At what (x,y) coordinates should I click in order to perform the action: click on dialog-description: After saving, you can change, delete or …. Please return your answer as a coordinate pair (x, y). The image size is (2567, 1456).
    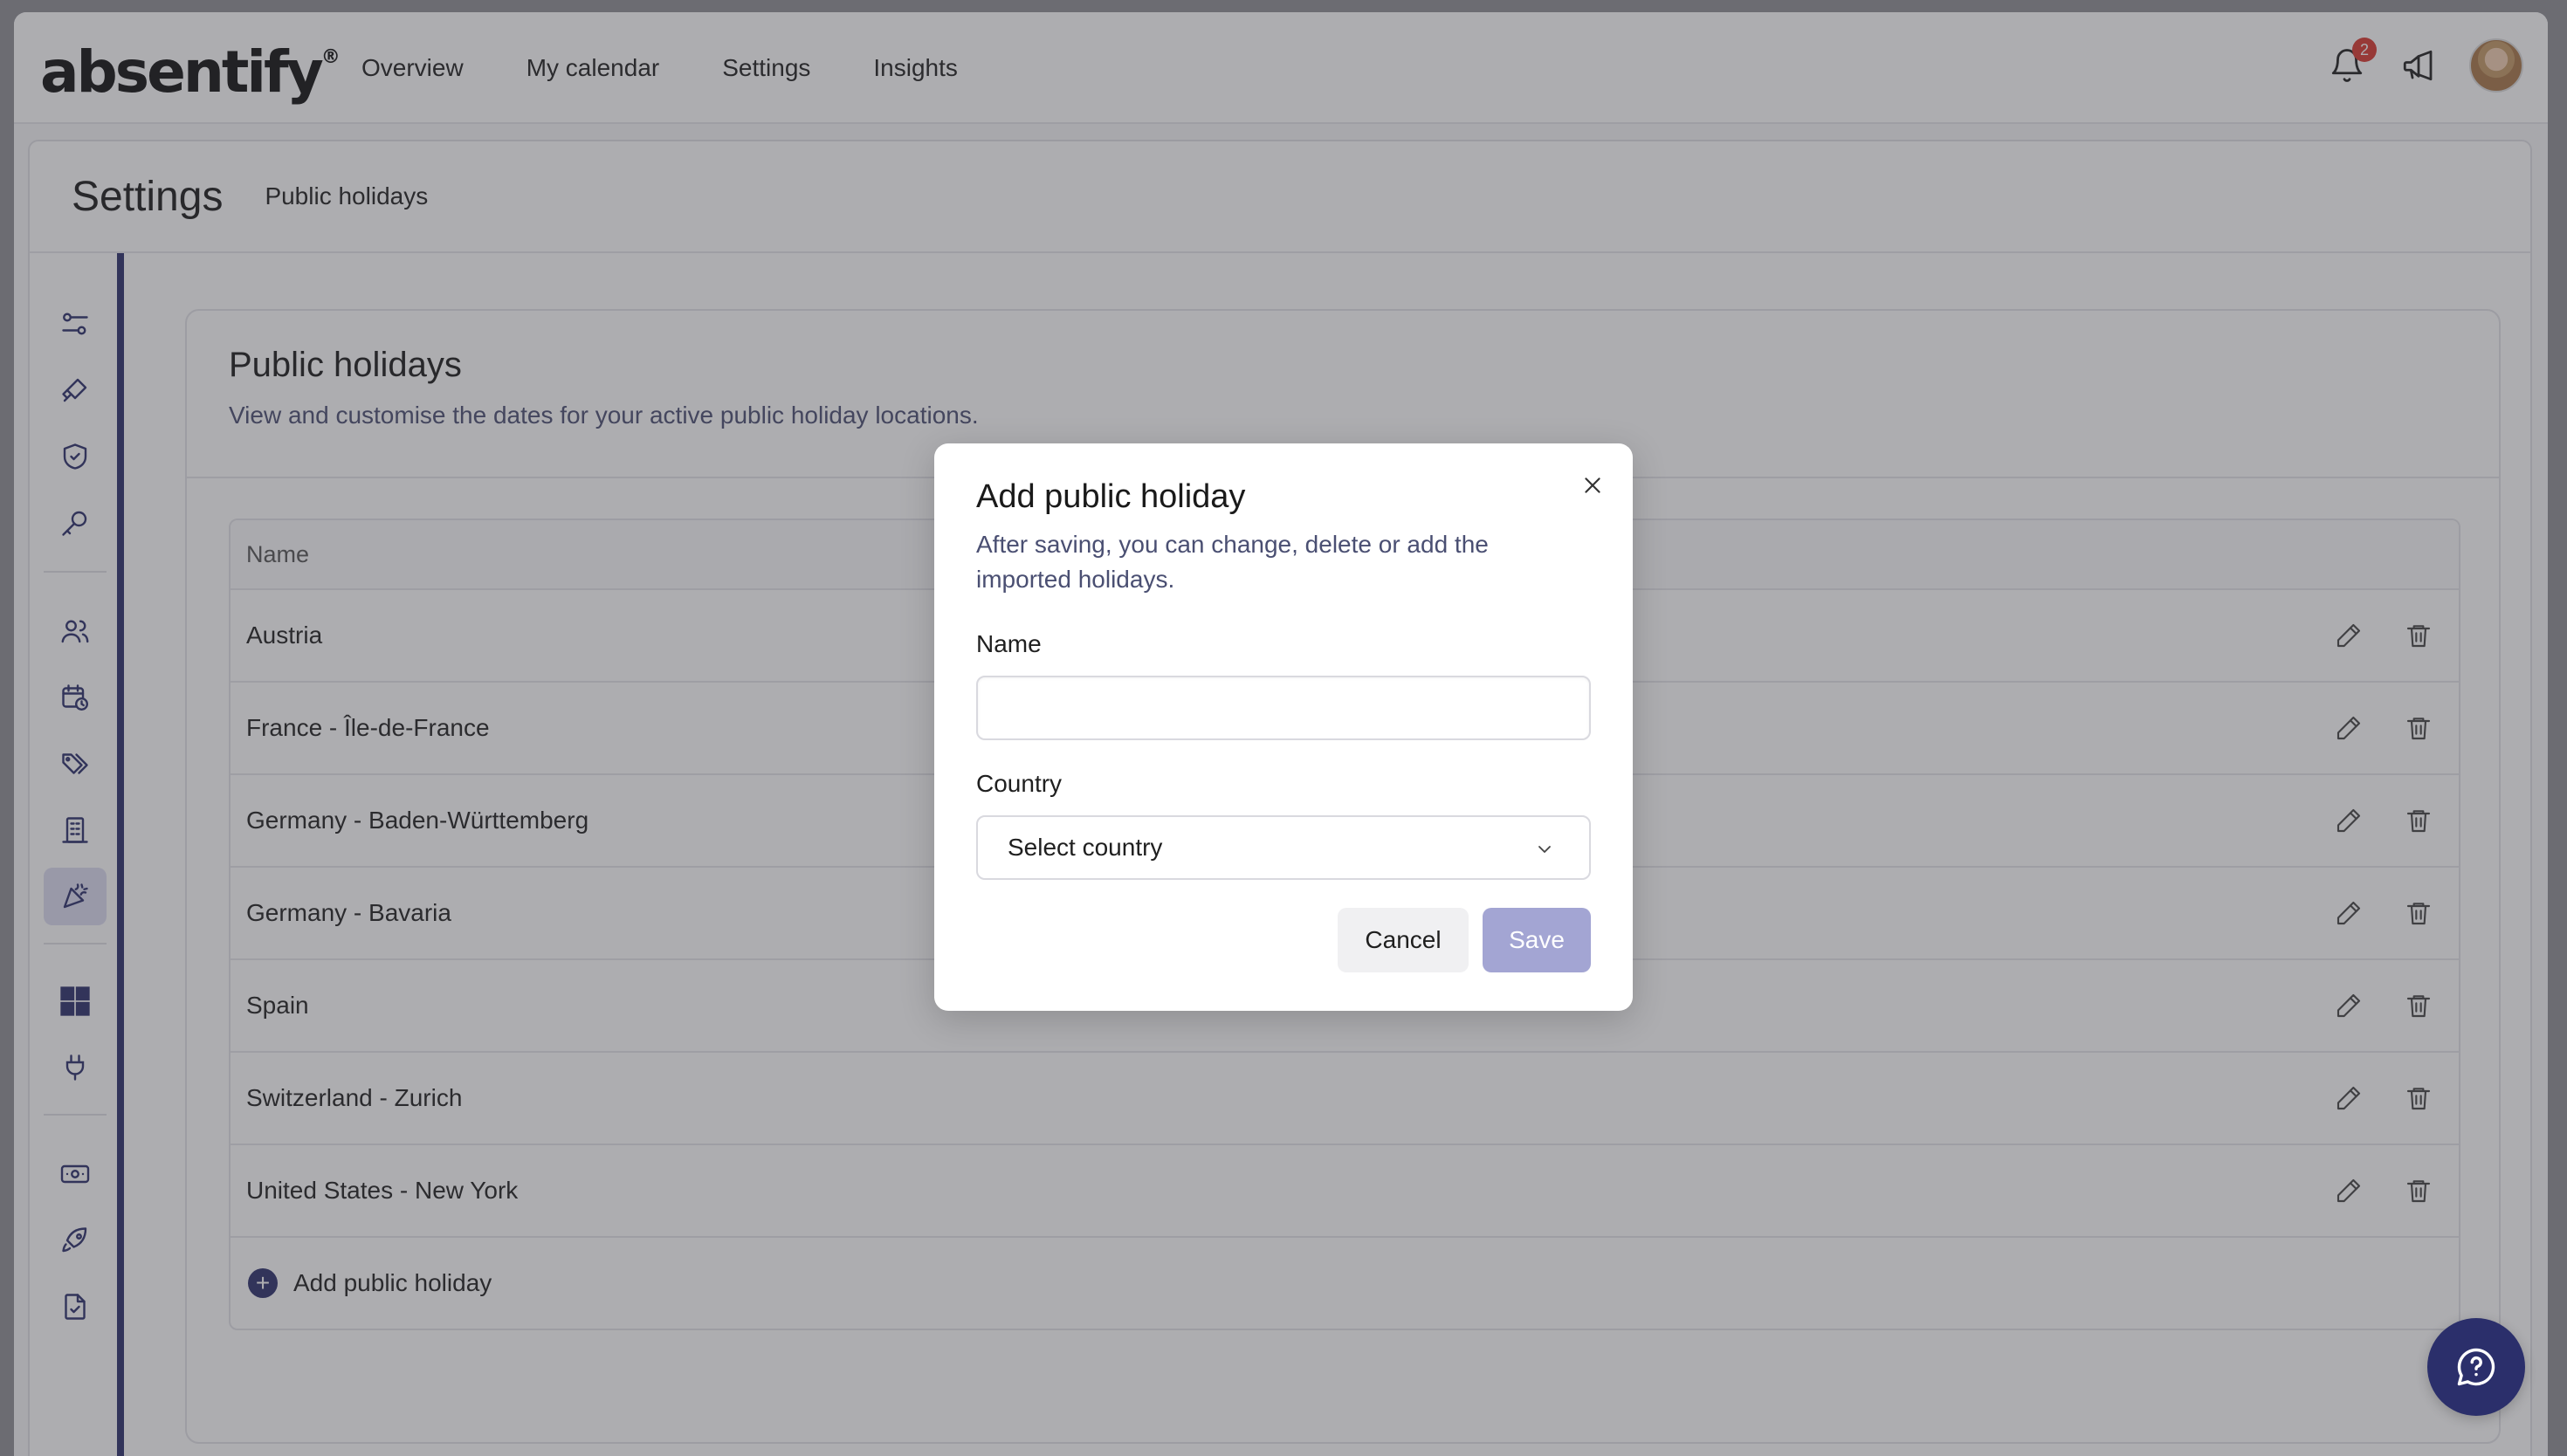
    Looking at the image, I should click on (1232, 562).